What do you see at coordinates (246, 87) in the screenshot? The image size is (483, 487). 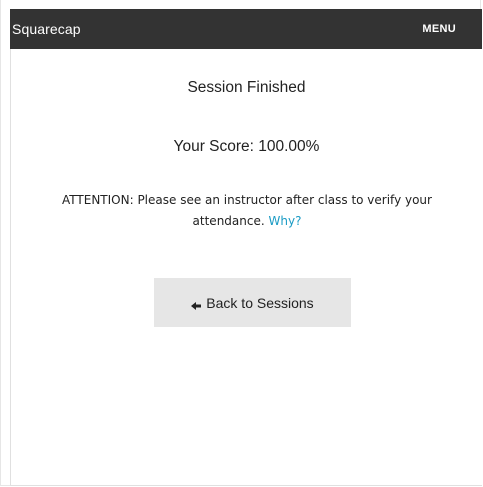 I see `session-title: Session Finished` at bounding box center [246, 87].